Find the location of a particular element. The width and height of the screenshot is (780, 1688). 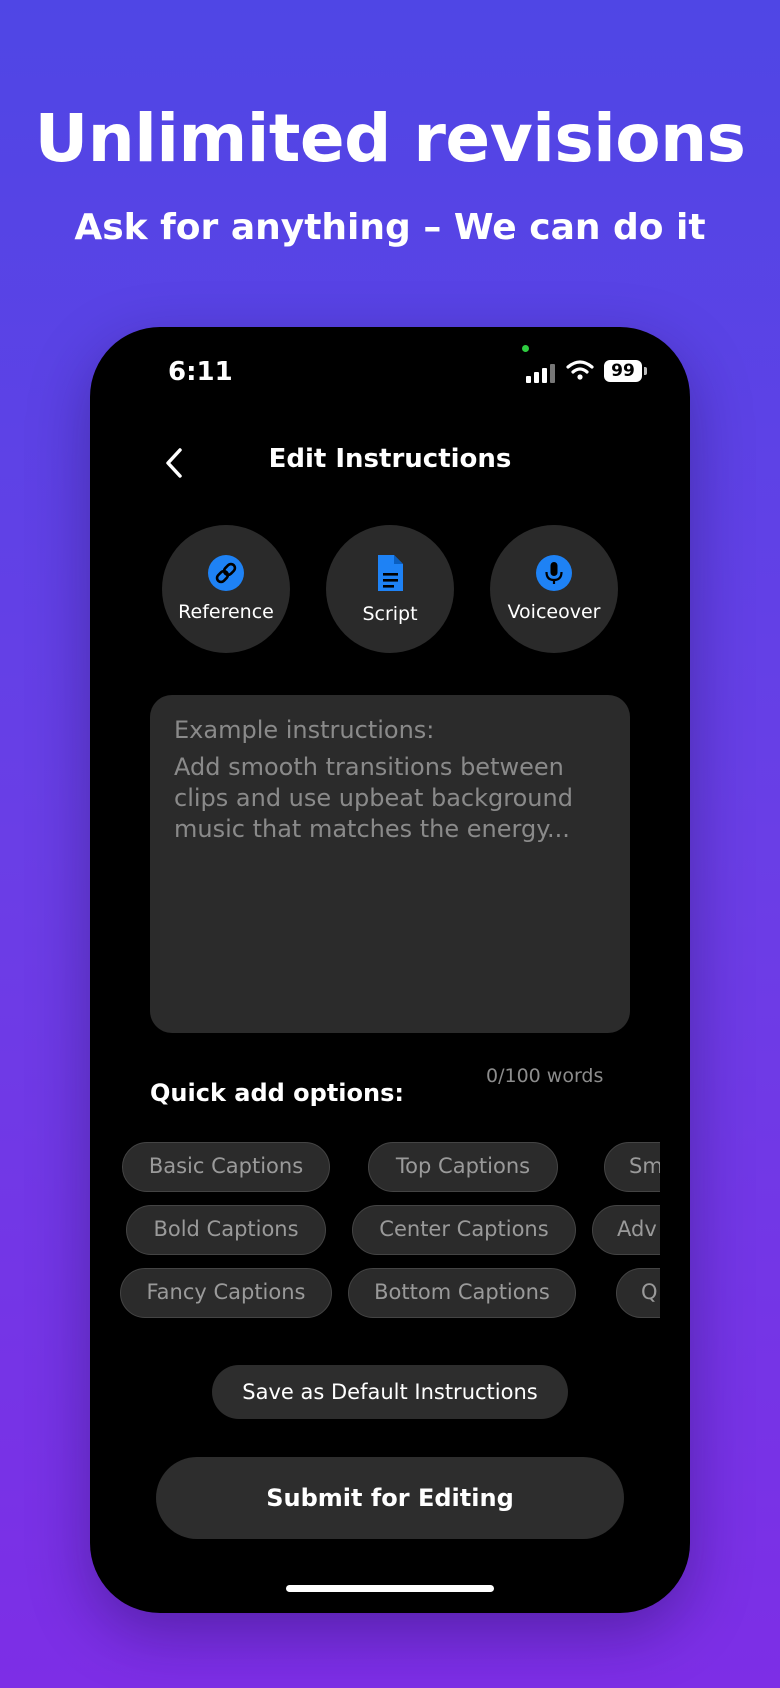

wifi-icon is located at coordinates (580, 370).